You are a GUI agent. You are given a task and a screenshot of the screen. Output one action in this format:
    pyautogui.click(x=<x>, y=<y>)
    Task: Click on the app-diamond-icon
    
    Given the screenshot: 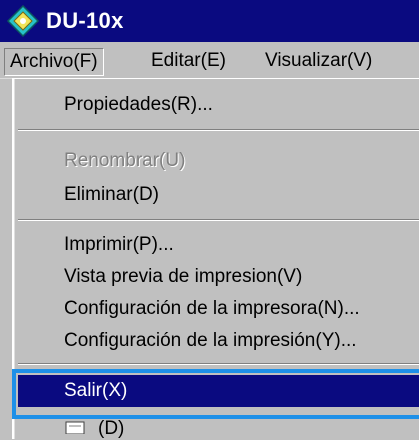 What is the action you would take?
    pyautogui.click(x=23, y=21)
    